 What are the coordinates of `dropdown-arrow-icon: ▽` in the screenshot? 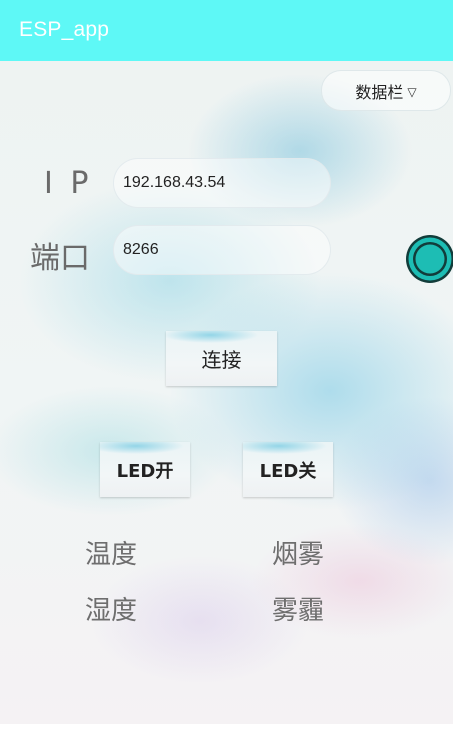 It's located at (412, 91).